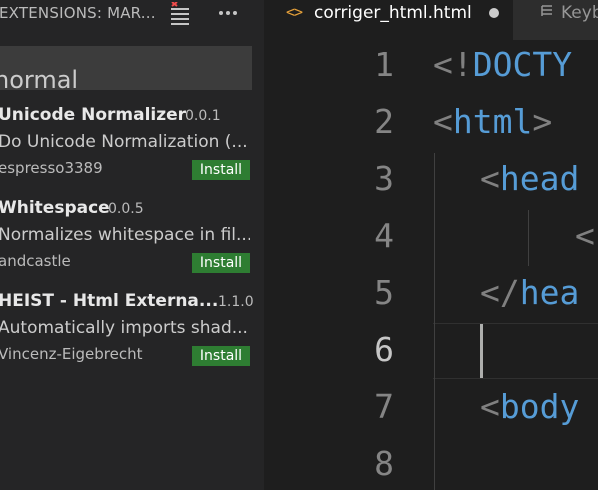 The image size is (598, 490). What do you see at coordinates (494, 13) in the screenshot?
I see `unsaved-changes-icon` at bounding box center [494, 13].